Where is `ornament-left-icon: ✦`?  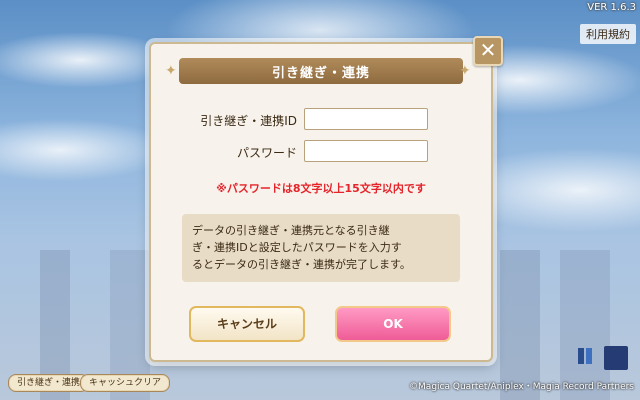 ornament-left-icon: ✦ is located at coordinates (171, 71).